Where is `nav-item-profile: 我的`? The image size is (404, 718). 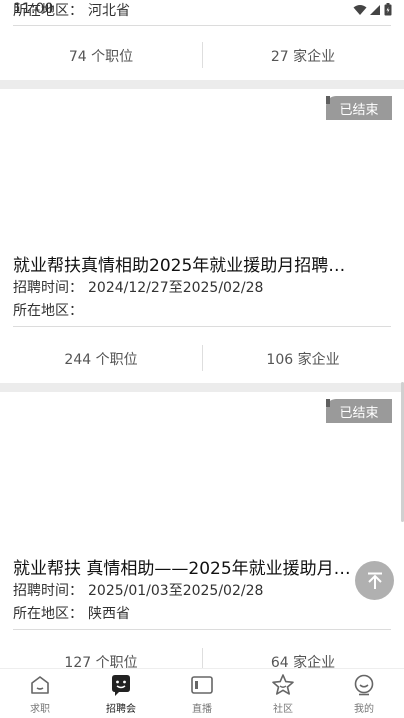
nav-item-profile: 我的 is located at coordinates (364, 695).